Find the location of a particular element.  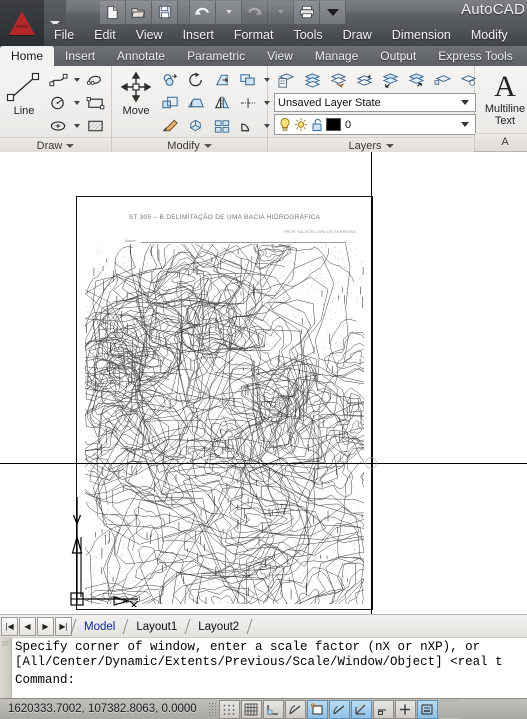

circle-button is located at coordinates (58, 103).